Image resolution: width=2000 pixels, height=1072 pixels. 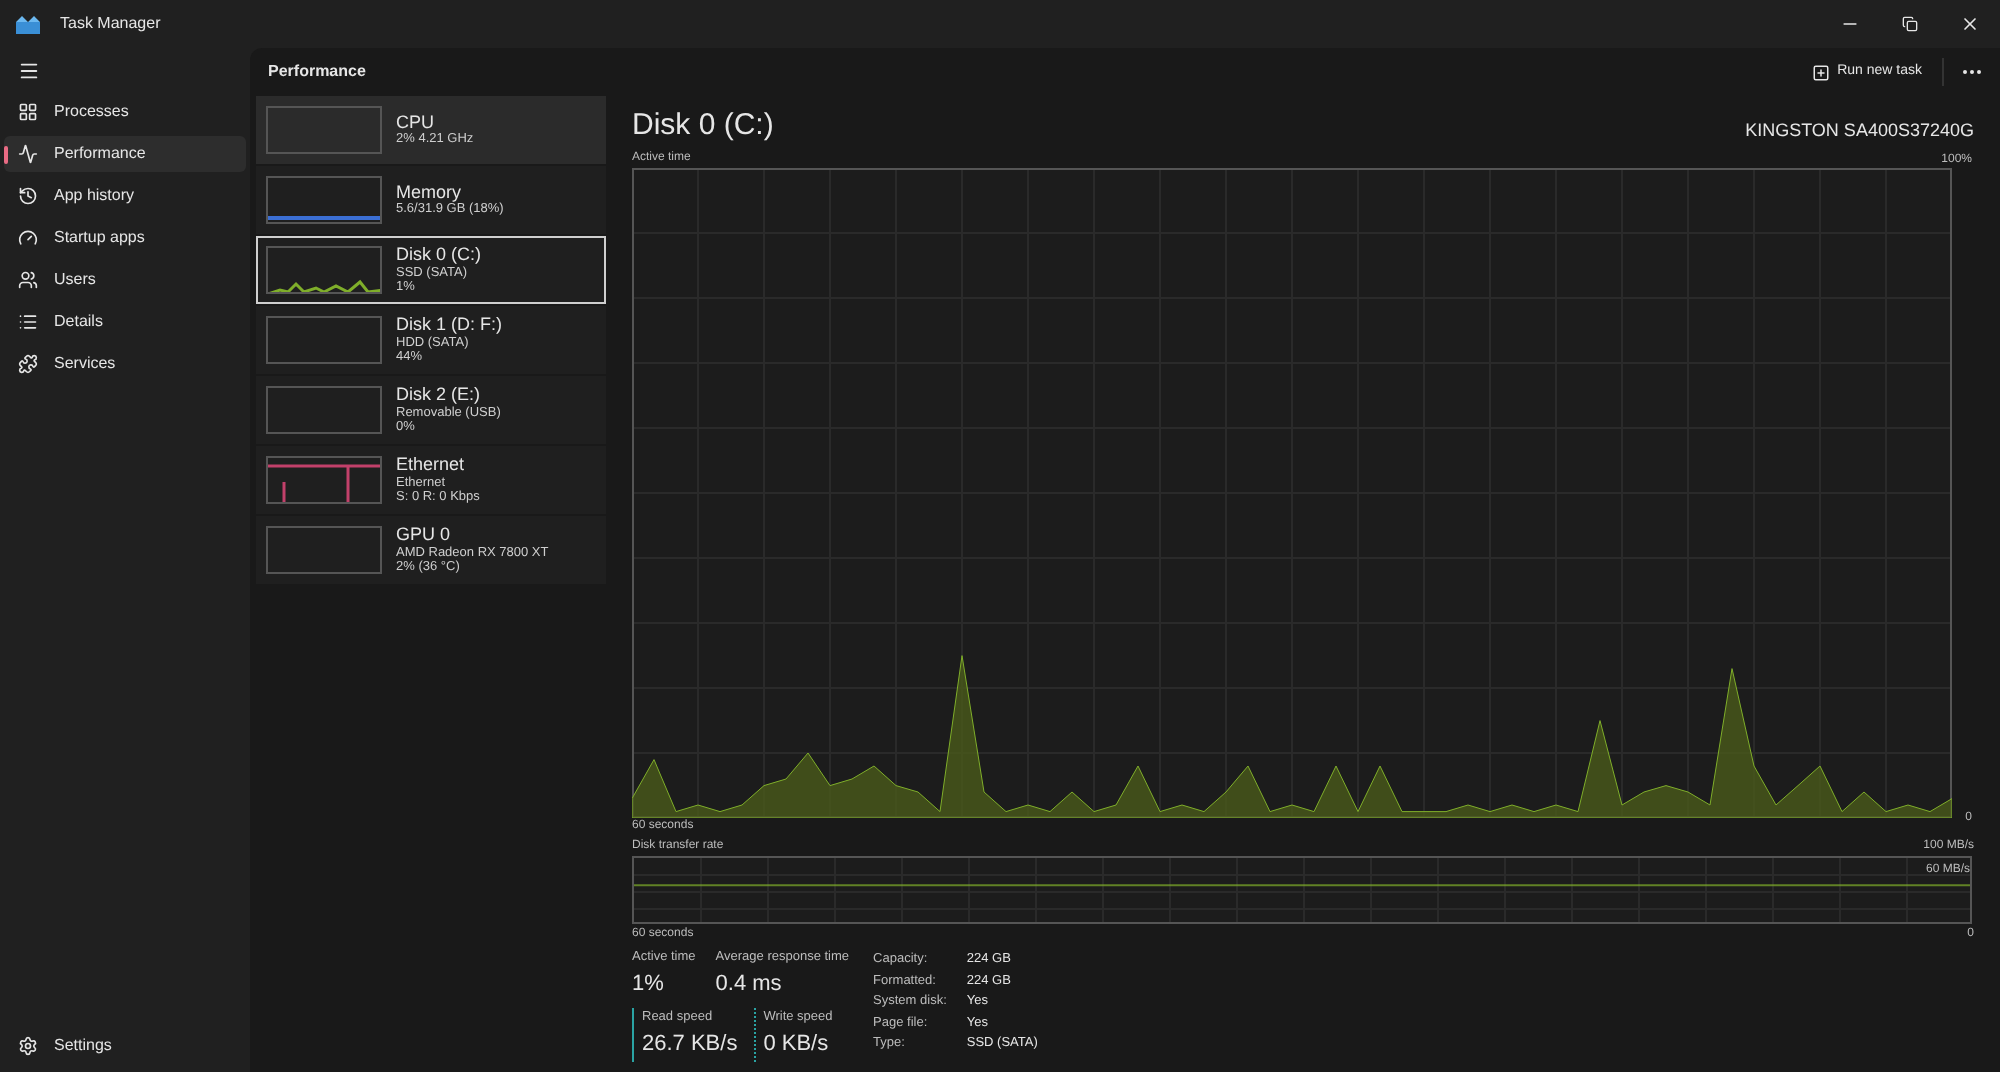 I want to click on settings-icon, so click(x=28, y=1046).